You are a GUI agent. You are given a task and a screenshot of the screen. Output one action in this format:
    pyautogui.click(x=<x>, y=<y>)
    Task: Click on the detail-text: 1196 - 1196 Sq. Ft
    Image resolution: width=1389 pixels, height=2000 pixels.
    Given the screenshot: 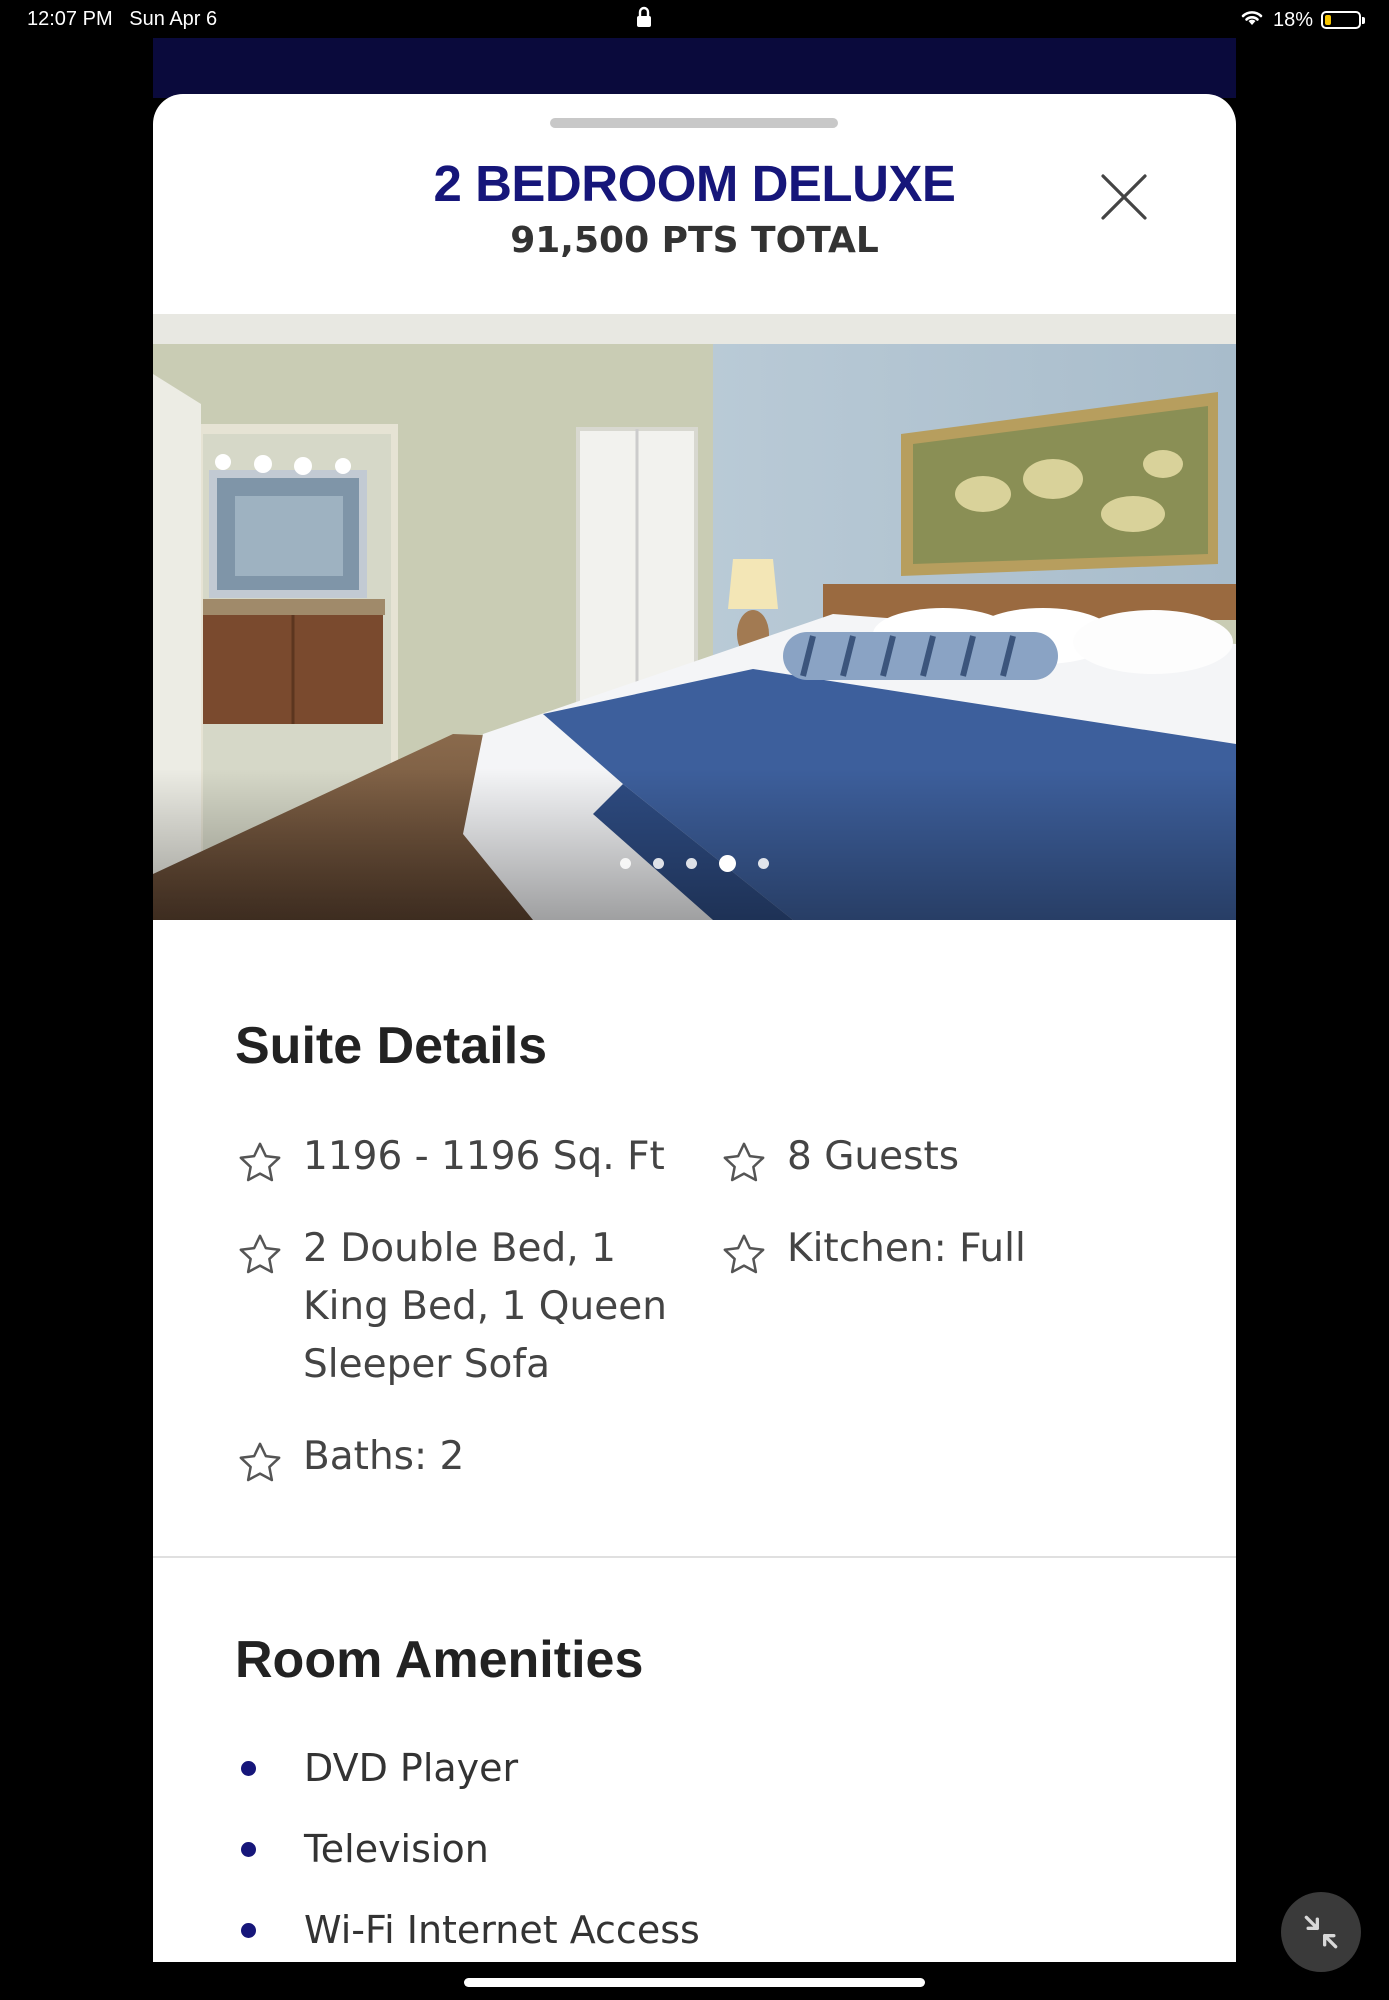 What is the action you would take?
    pyautogui.click(x=484, y=1156)
    